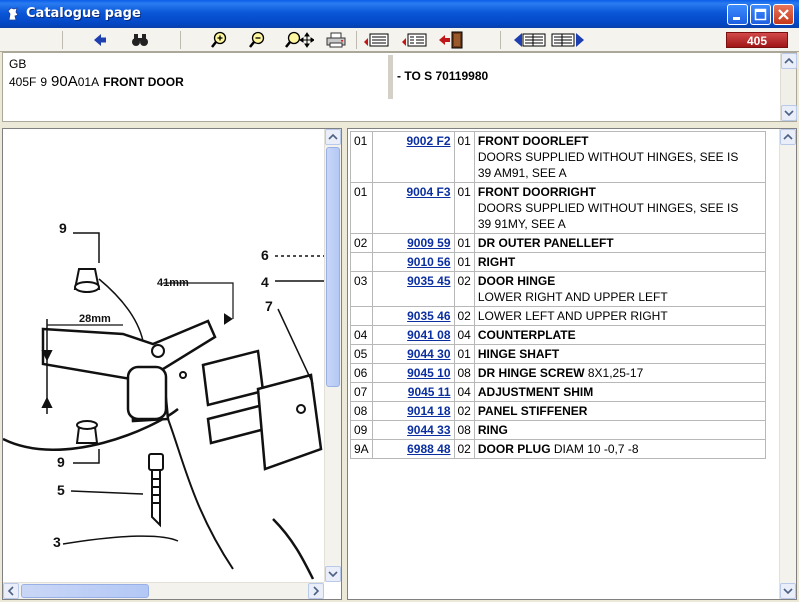  What do you see at coordinates (620, 335) in the screenshot?
I see `description-line: COUNTERPLATE` at bounding box center [620, 335].